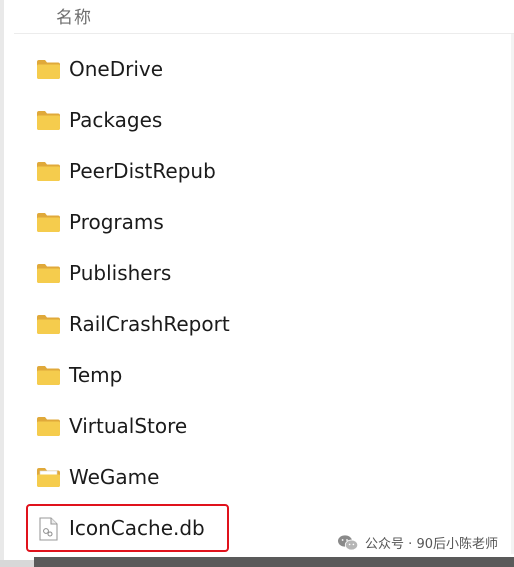 The width and height of the screenshot is (514, 567). I want to click on file-icon, so click(48, 529).